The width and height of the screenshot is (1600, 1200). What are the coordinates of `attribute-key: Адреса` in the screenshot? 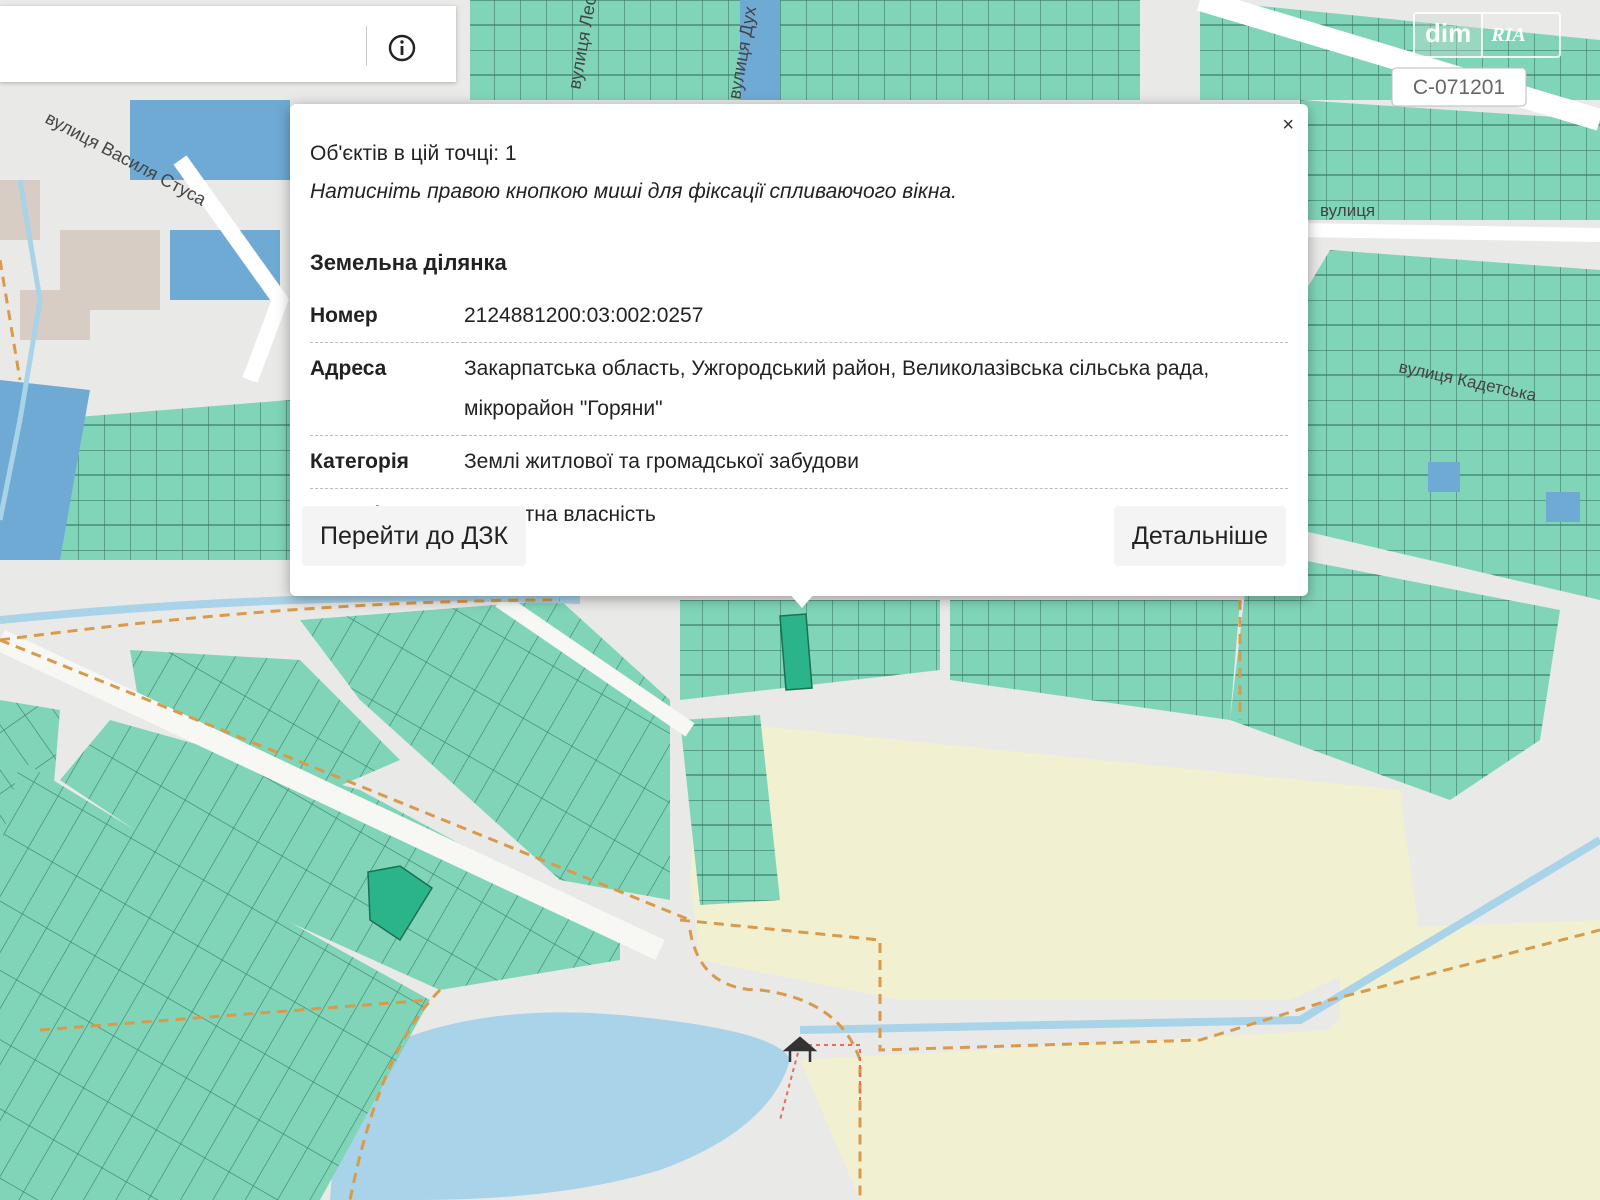 It's located at (387, 389).